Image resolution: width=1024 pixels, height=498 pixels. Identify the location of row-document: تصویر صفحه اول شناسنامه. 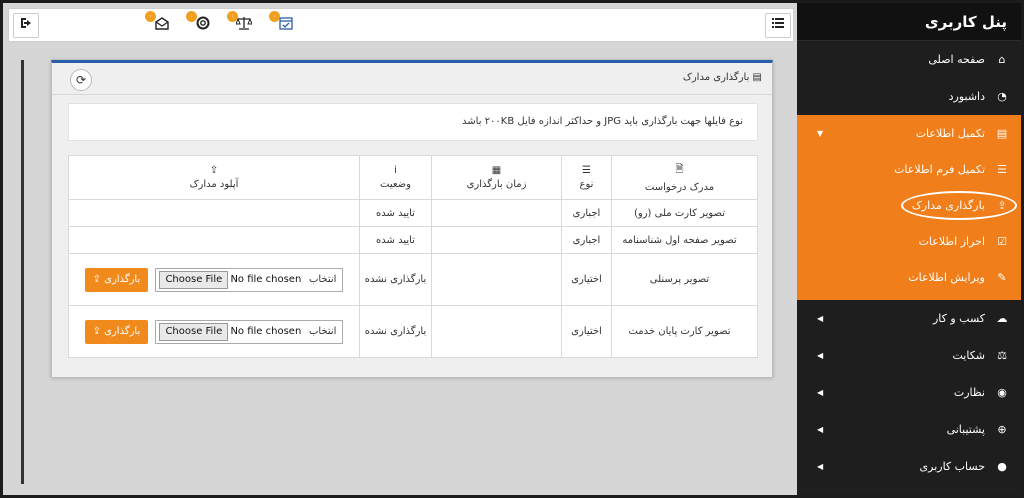
(684, 240).